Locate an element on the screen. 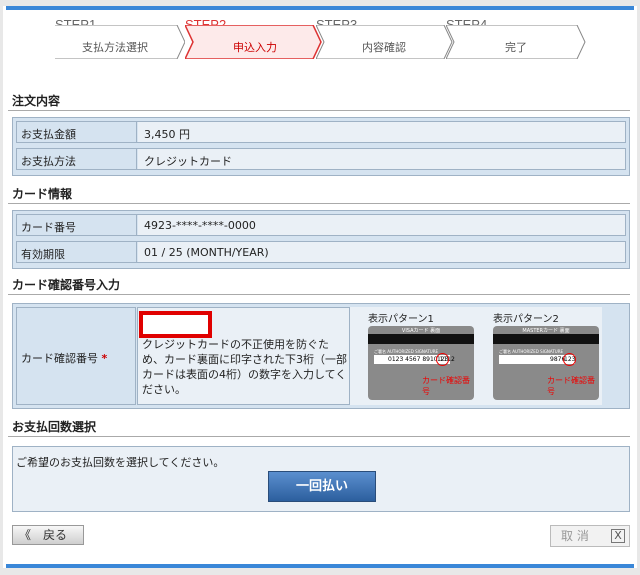  top-accent-bar is located at coordinates (320, 8).